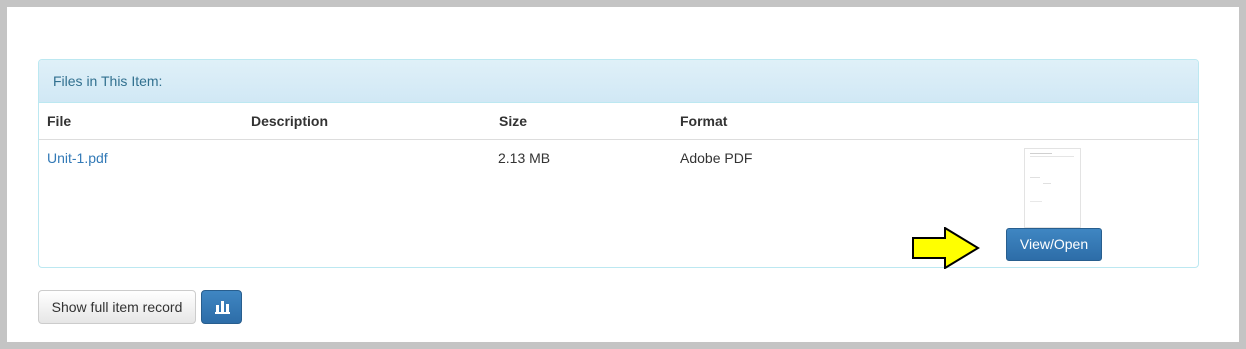 This screenshot has width=1246, height=349. Describe the element at coordinates (704, 121) in the screenshot. I see `column-header-format: Format` at that location.